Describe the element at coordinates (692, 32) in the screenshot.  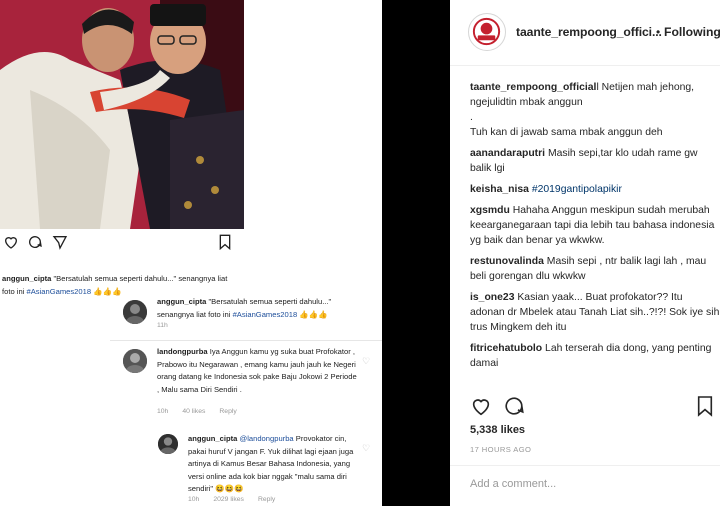
I see `following-button: Following` at that location.